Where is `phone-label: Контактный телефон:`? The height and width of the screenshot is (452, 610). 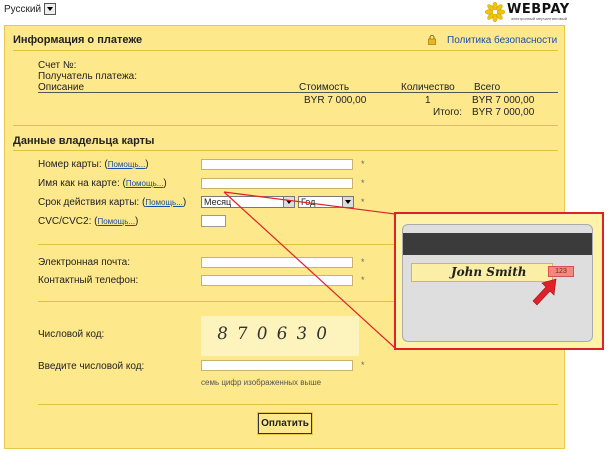
phone-label: Контактный телефон: is located at coordinates (88, 280).